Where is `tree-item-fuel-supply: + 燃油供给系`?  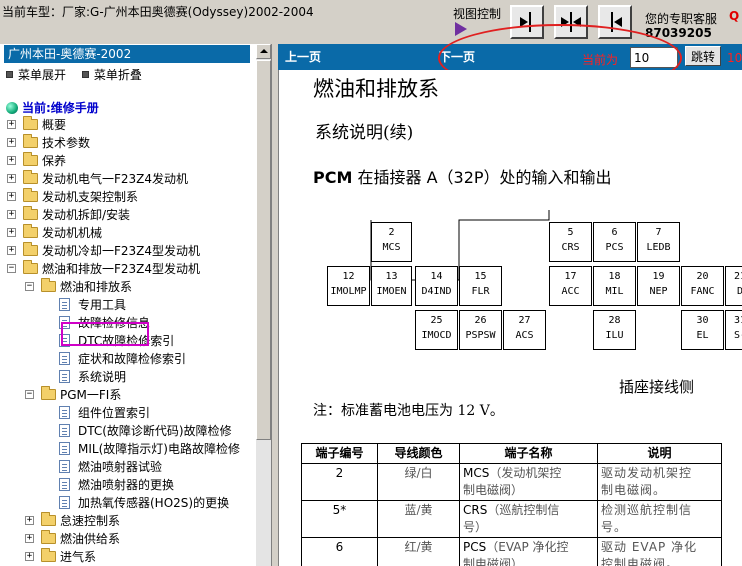
tree-item-fuel-supply: + 燃油供给系 is located at coordinates (135, 539).